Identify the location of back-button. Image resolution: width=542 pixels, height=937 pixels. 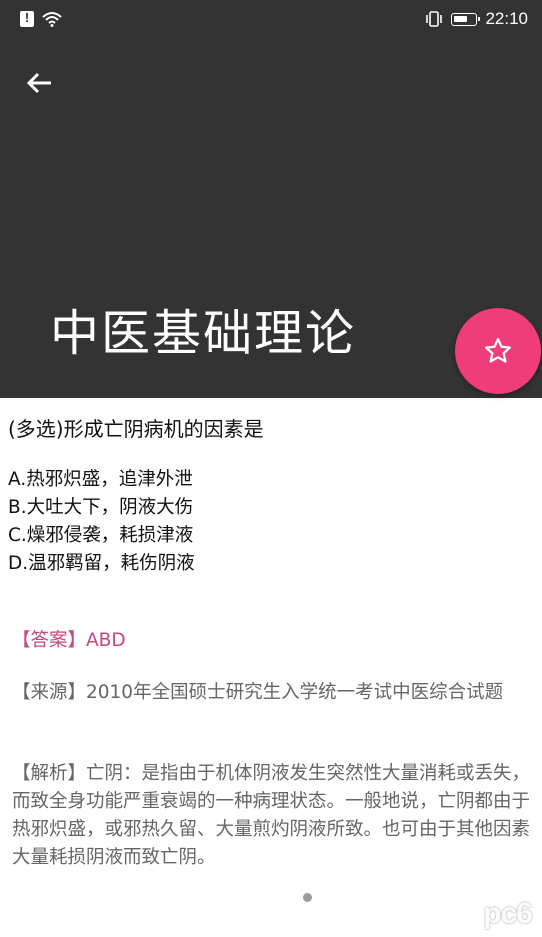
(39, 83).